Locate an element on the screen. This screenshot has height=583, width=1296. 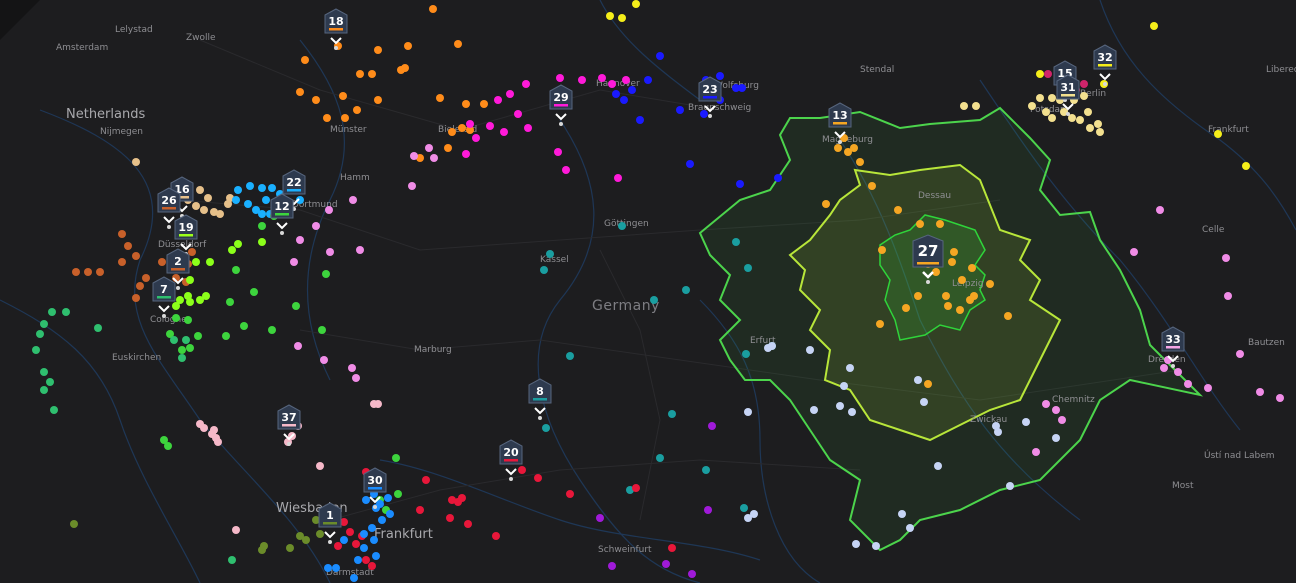
cluster-marker-18: 18 is located at coordinates (336, 29).